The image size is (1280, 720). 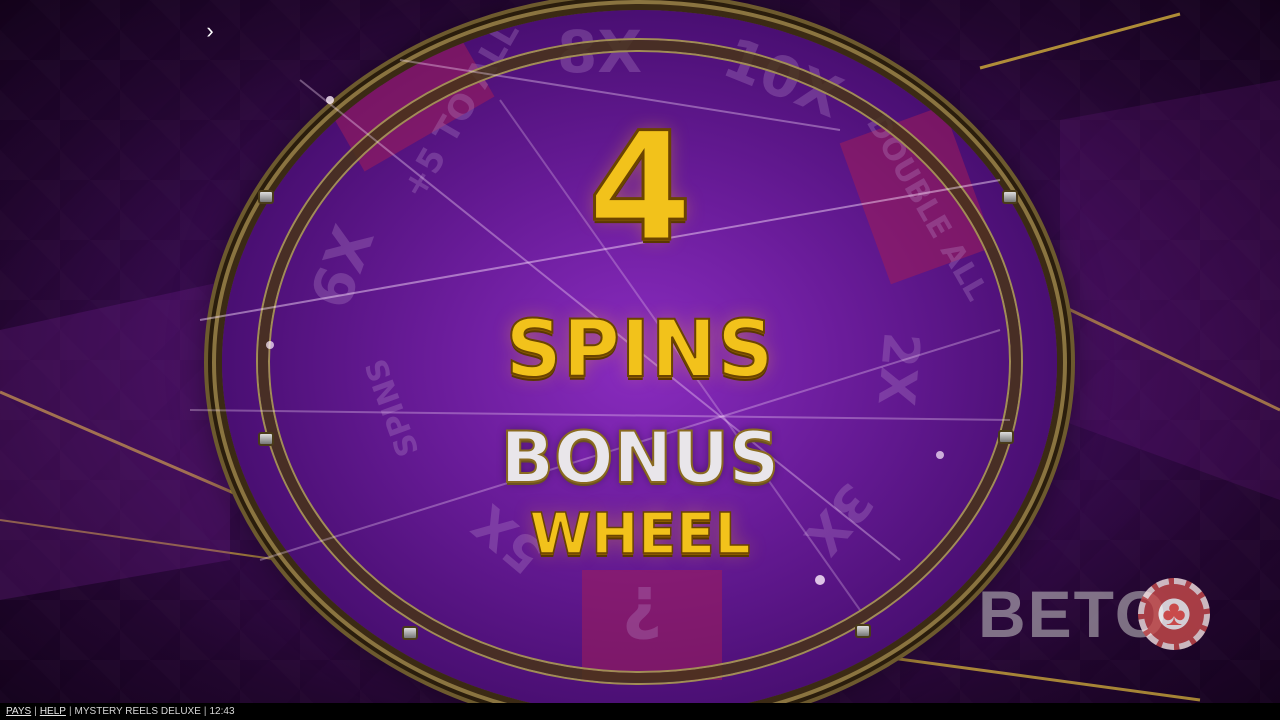 I want to click on status-bar: PAYS | HELP | MYSTERY REELS DELUXE | 12:43, so click(x=640, y=711).